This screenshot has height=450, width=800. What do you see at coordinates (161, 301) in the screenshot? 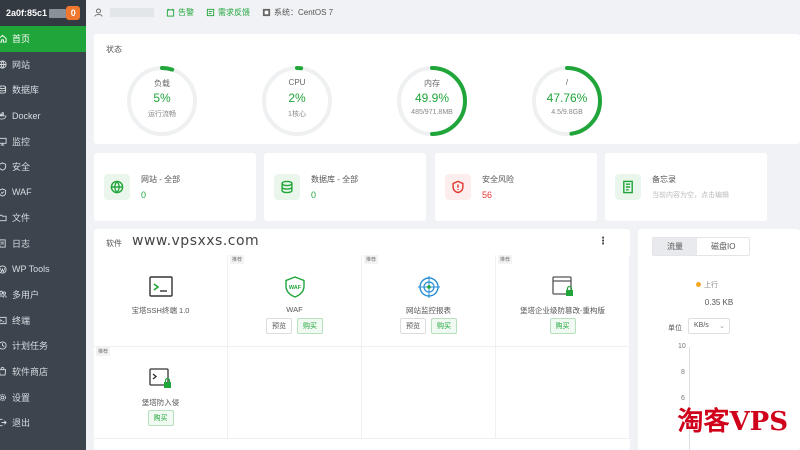
I see `software-cell: 宝塔SSH终端 1.0` at bounding box center [161, 301].